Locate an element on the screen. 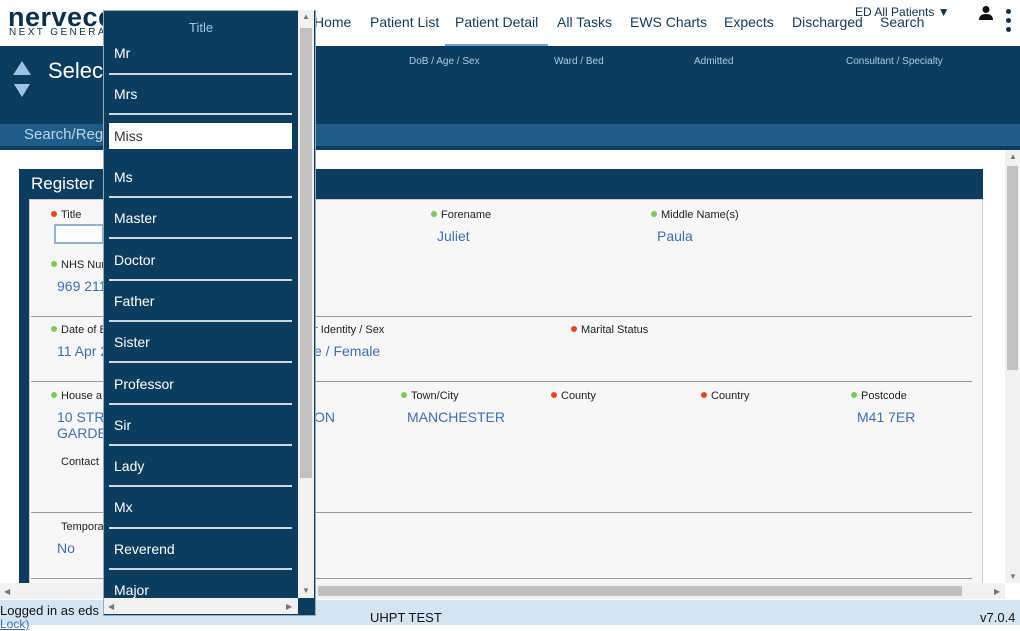  marital-status-label: Marital Status is located at coordinates (609, 330).